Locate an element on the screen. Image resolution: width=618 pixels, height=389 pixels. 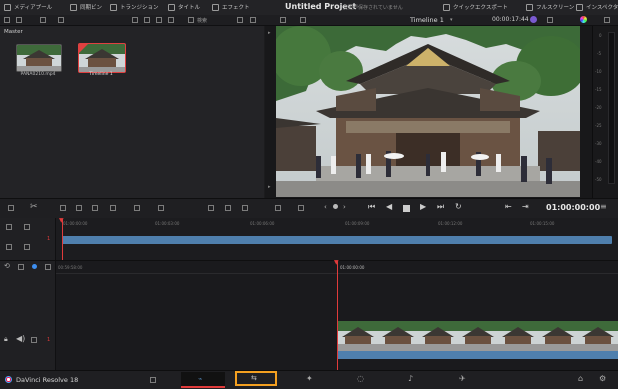
lower-playhead-marker-icon: ▼ is located at coordinates (336, 263).